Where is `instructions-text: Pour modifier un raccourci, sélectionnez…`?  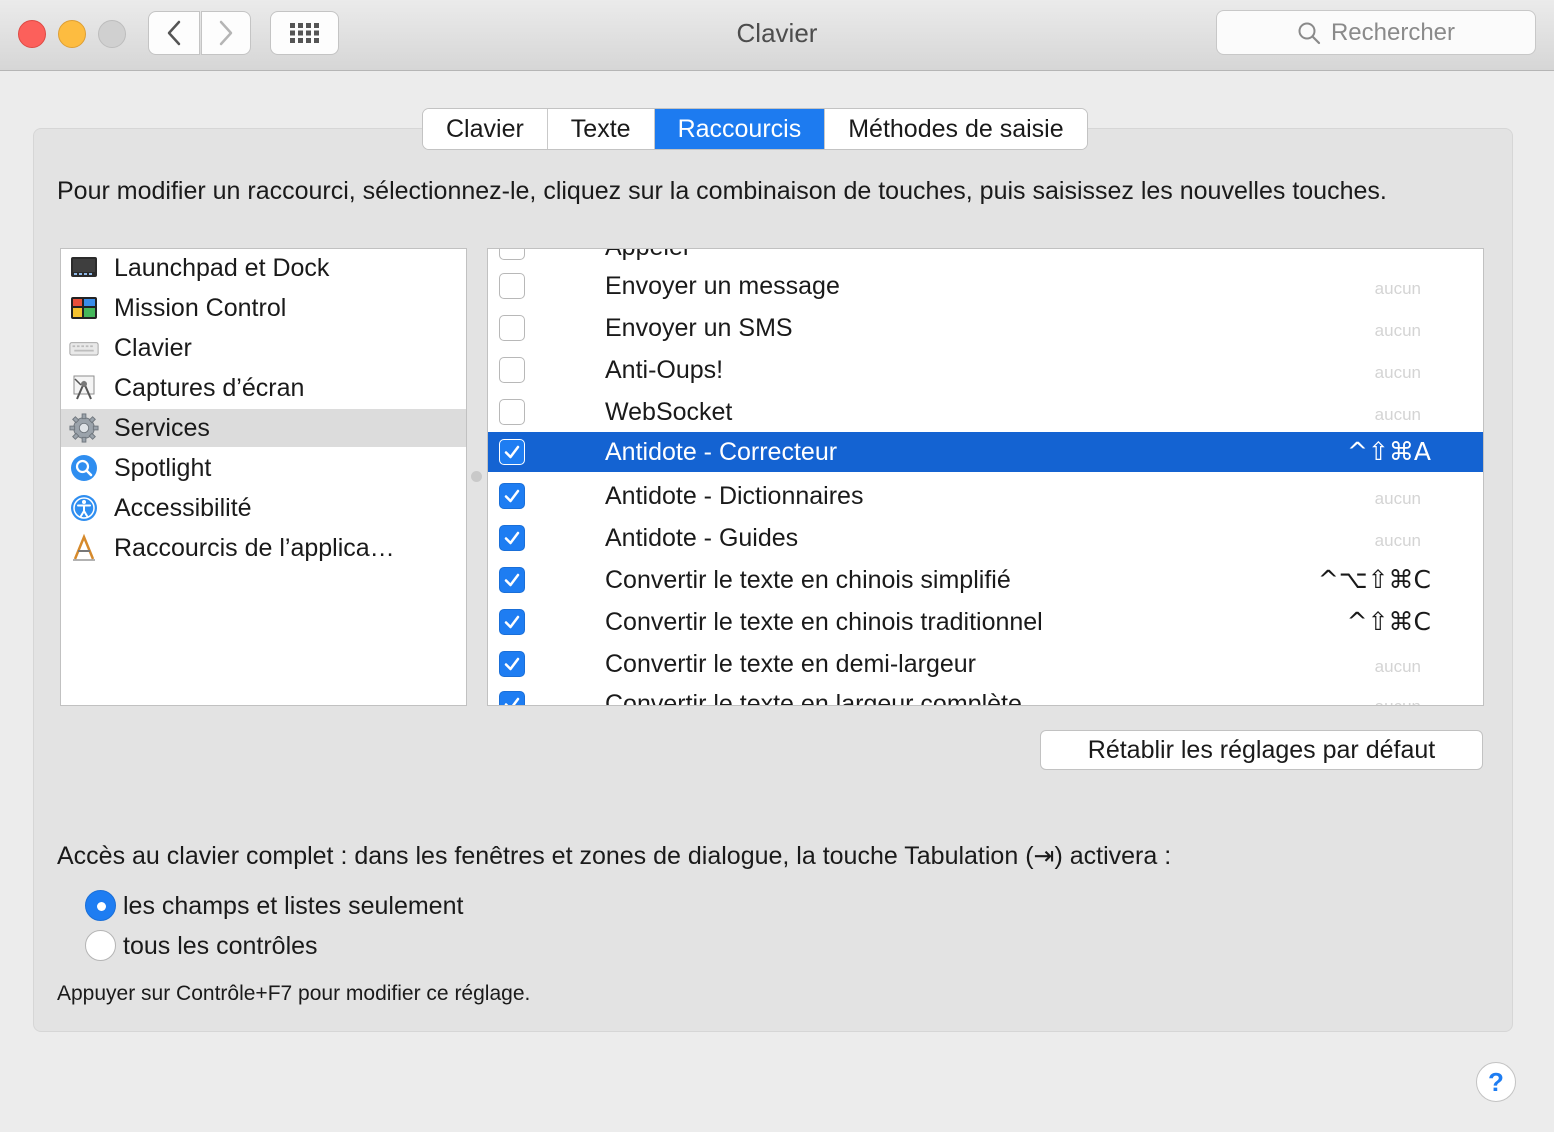
instructions-text: Pour modifier un raccourci, sélectionnez… is located at coordinates (722, 191).